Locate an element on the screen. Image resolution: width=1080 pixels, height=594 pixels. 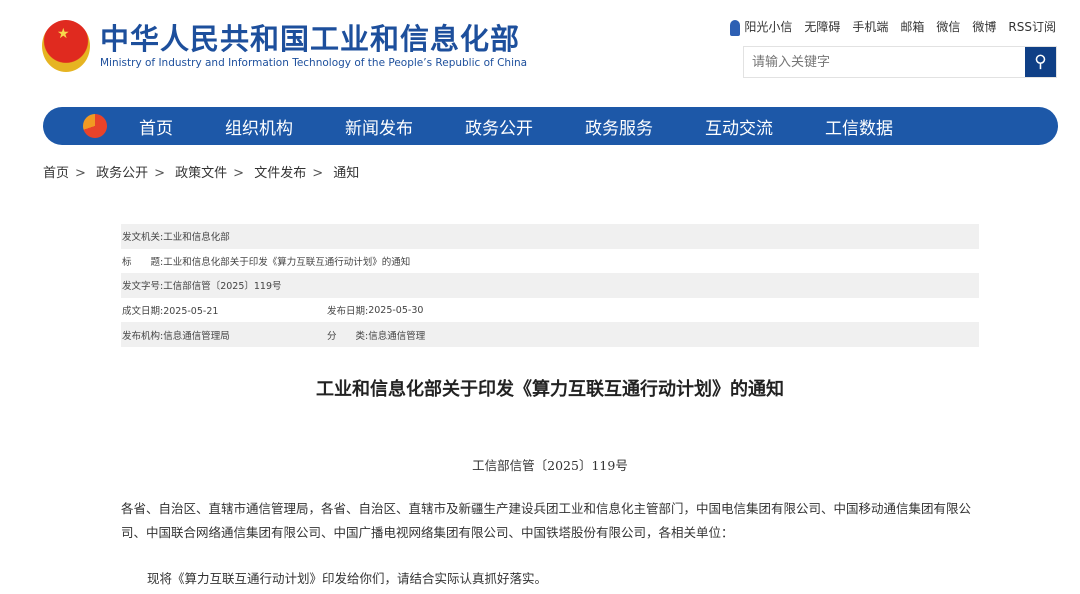
link-mobile: 手机端 is located at coordinates (870, 26).